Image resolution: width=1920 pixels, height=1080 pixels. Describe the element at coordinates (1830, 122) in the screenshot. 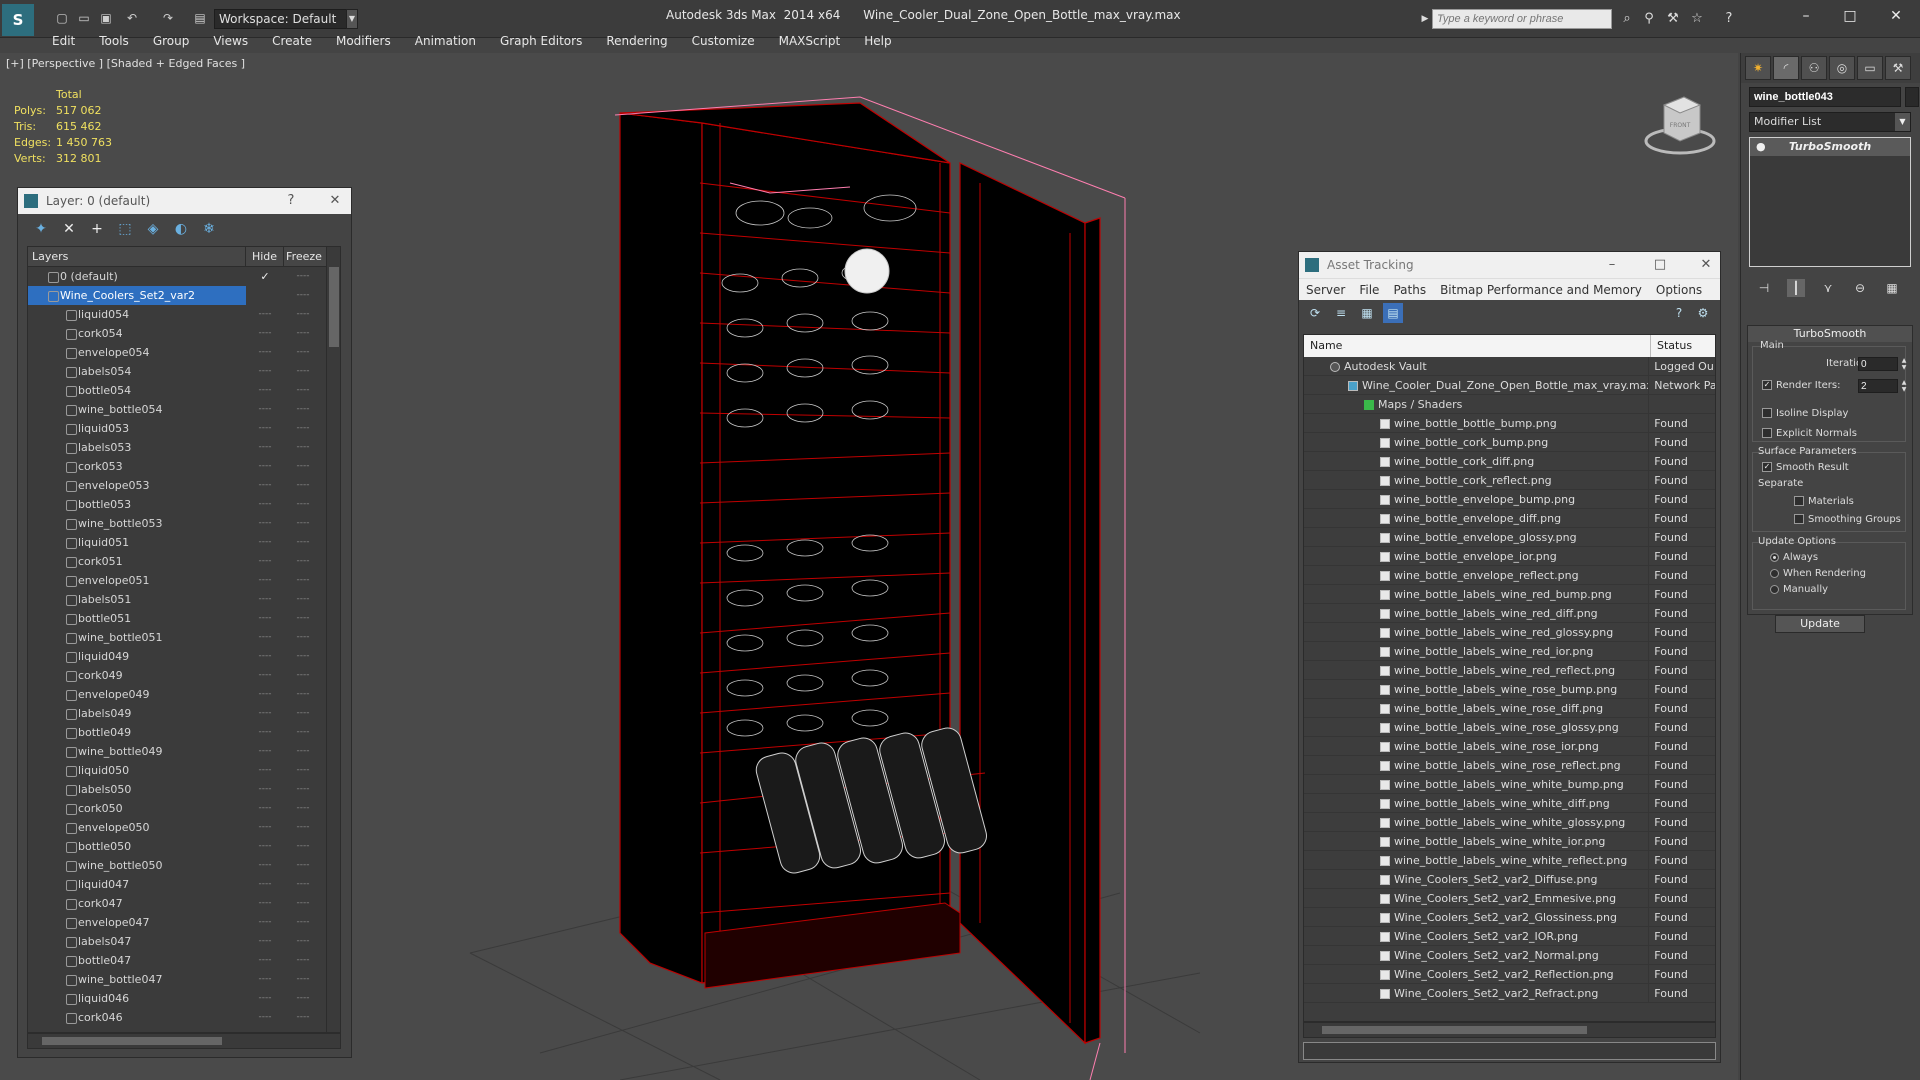

I see `modifier-list-dropdown: Modifier List` at that location.